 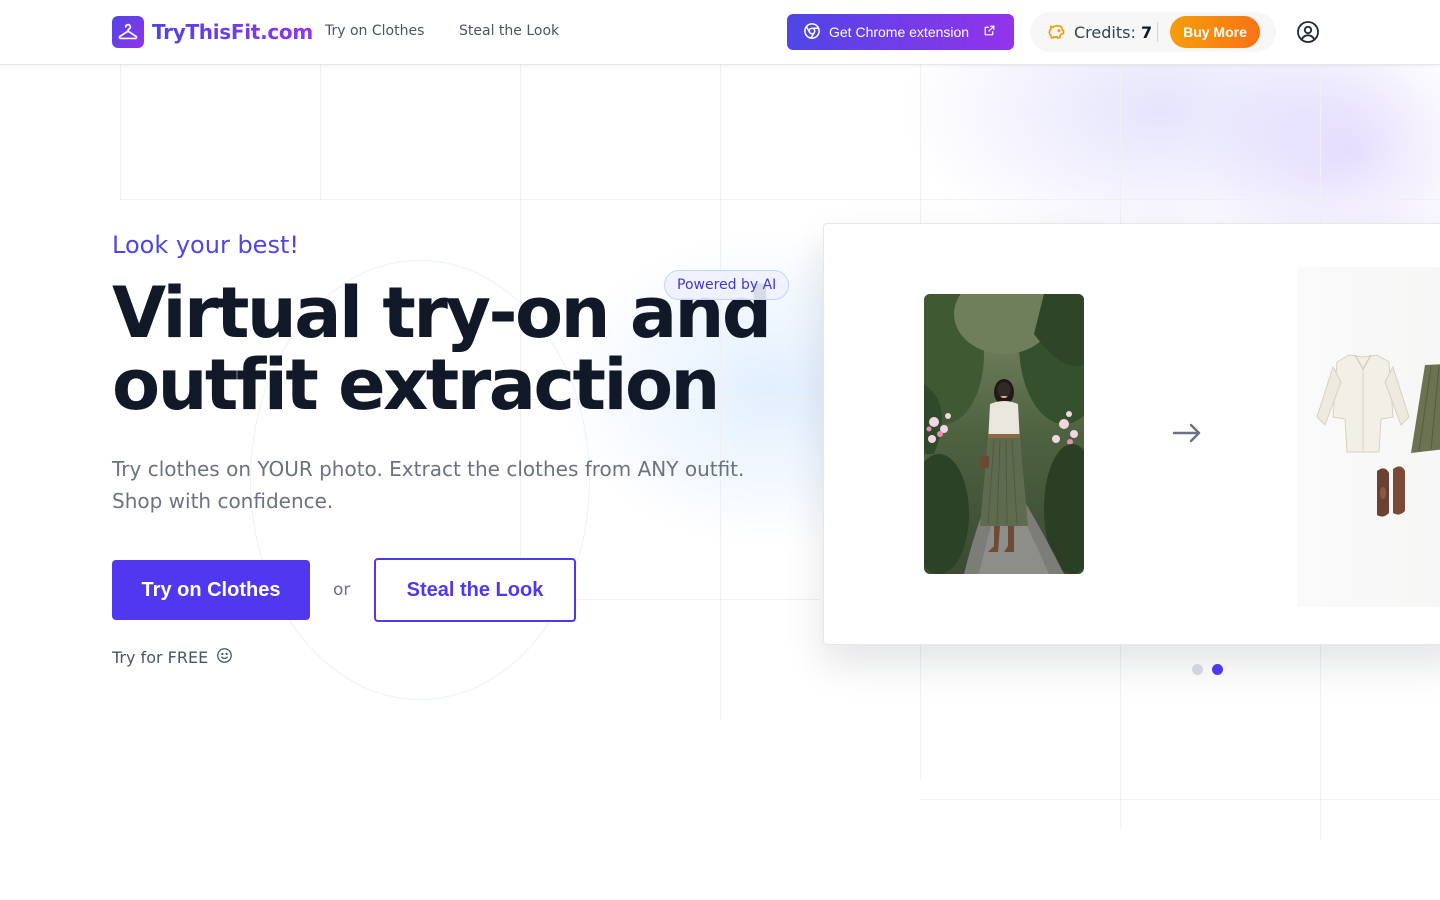 What do you see at coordinates (1215, 32) in the screenshot?
I see `buy-more-button: Buy More` at bounding box center [1215, 32].